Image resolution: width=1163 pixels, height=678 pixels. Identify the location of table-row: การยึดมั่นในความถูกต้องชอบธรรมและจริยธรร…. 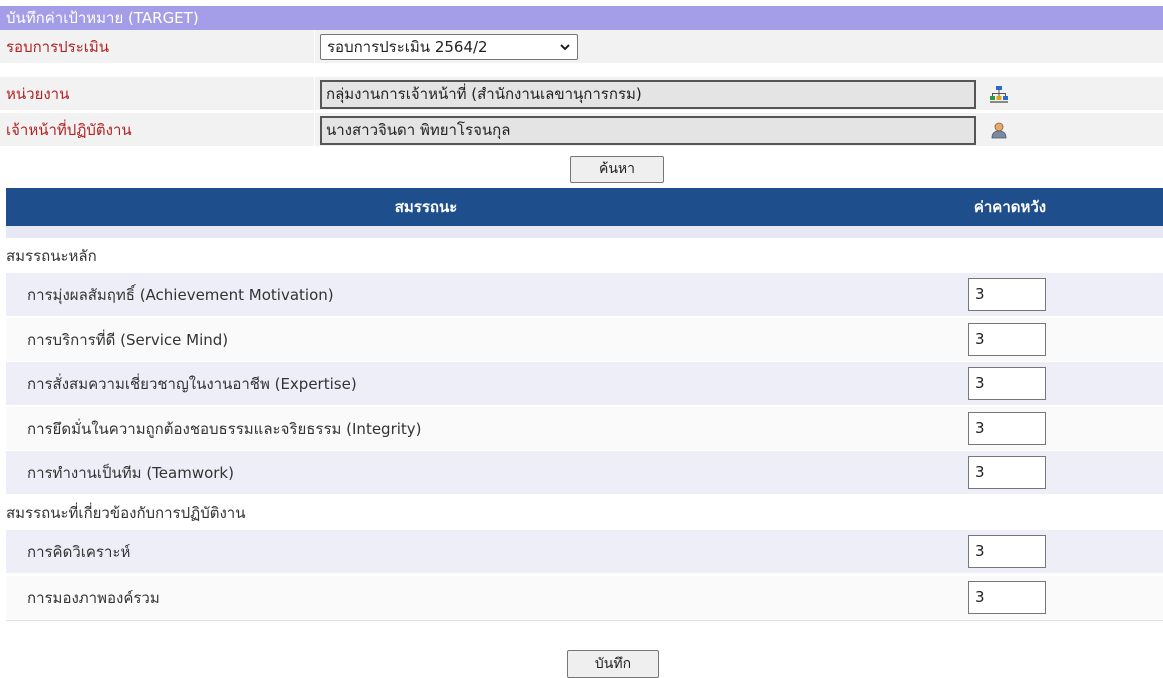
(584, 429).